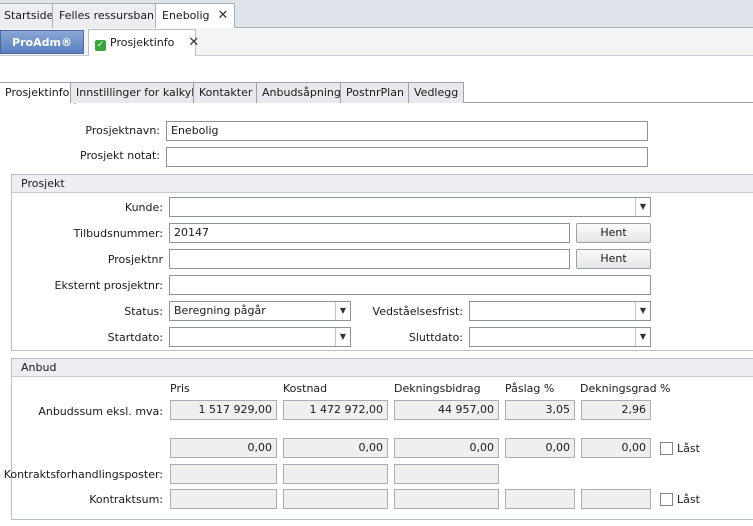  What do you see at coordinates (446, 410) in the screenshot?
I see `anbudssum-dekningsbidrag: 44 957,00` at bounding box center [446, 410].